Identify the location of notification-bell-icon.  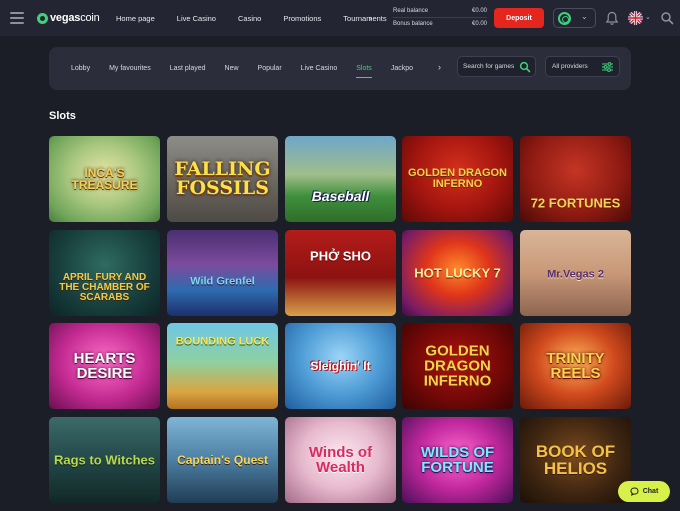
(612, 18).